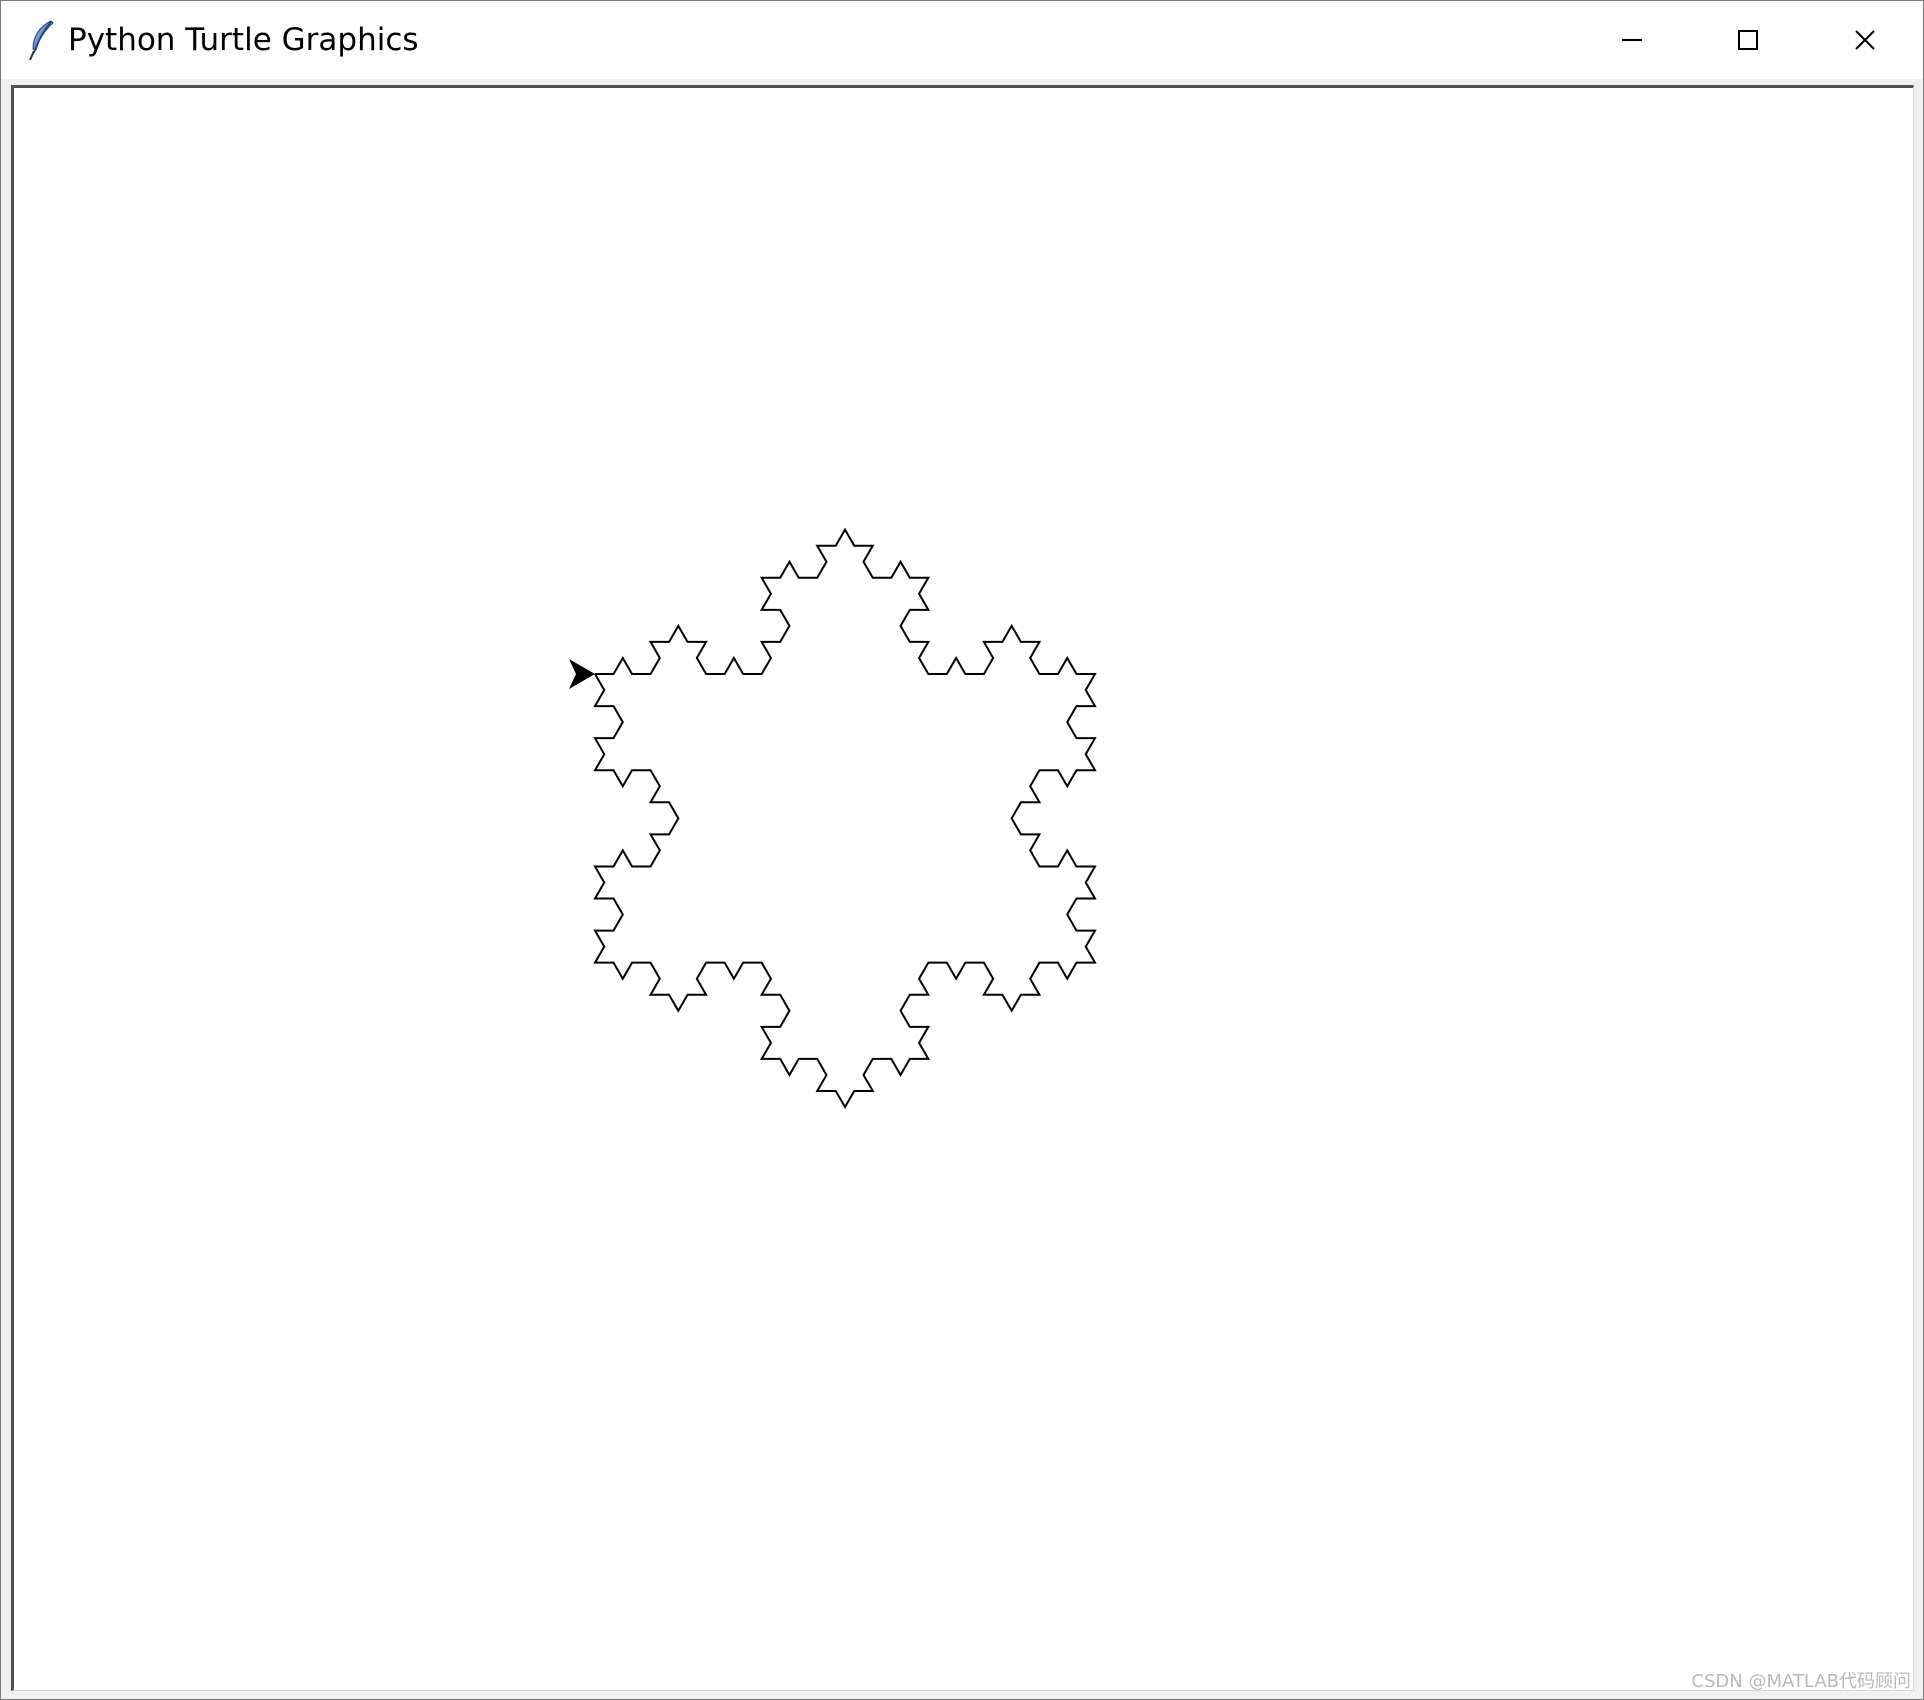  I want to click on feather-icon, so click(41, 40).